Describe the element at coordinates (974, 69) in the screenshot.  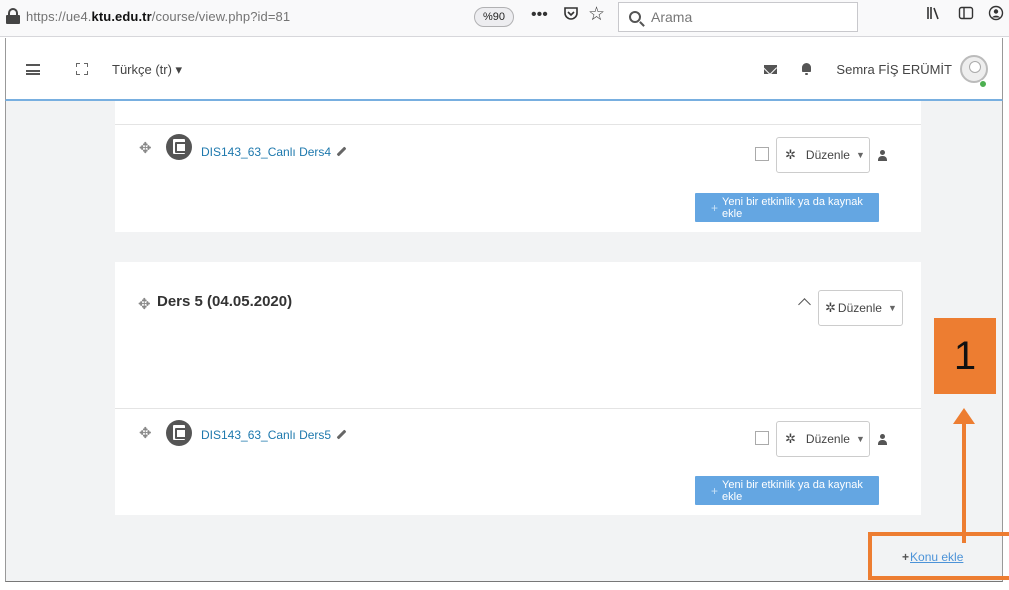
I see `avatar` at that location.